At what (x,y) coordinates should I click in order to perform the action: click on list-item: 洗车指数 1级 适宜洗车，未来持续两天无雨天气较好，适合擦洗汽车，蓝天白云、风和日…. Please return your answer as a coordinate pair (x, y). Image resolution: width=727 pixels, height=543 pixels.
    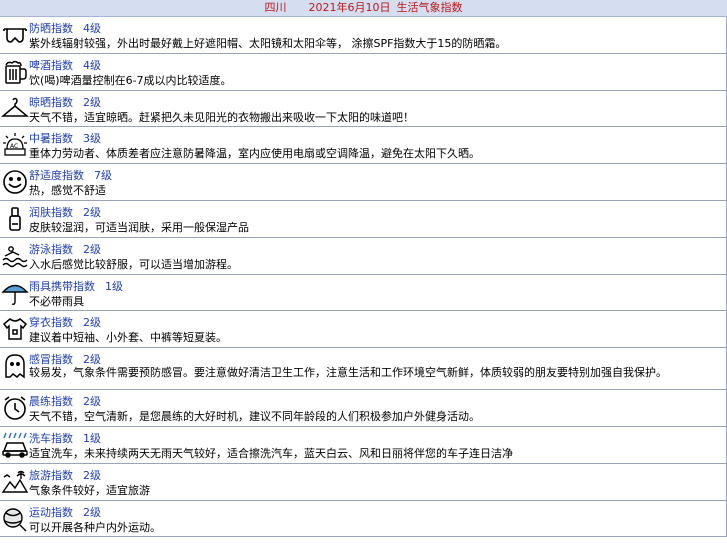
    Looking at the image, I should click on (363, 445).